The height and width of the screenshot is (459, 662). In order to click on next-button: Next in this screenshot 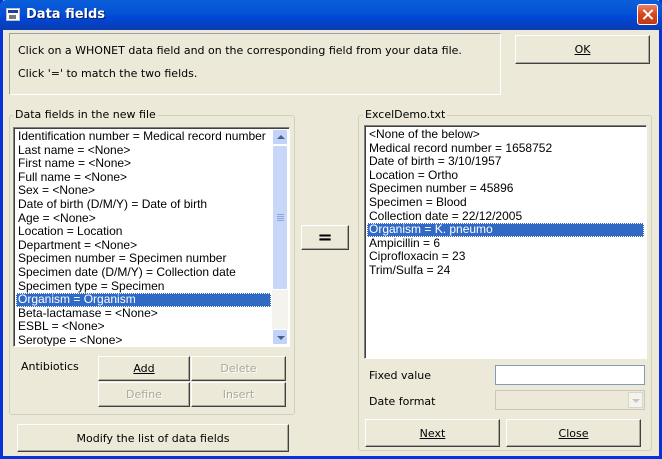, I will do `click(432, 433)`.